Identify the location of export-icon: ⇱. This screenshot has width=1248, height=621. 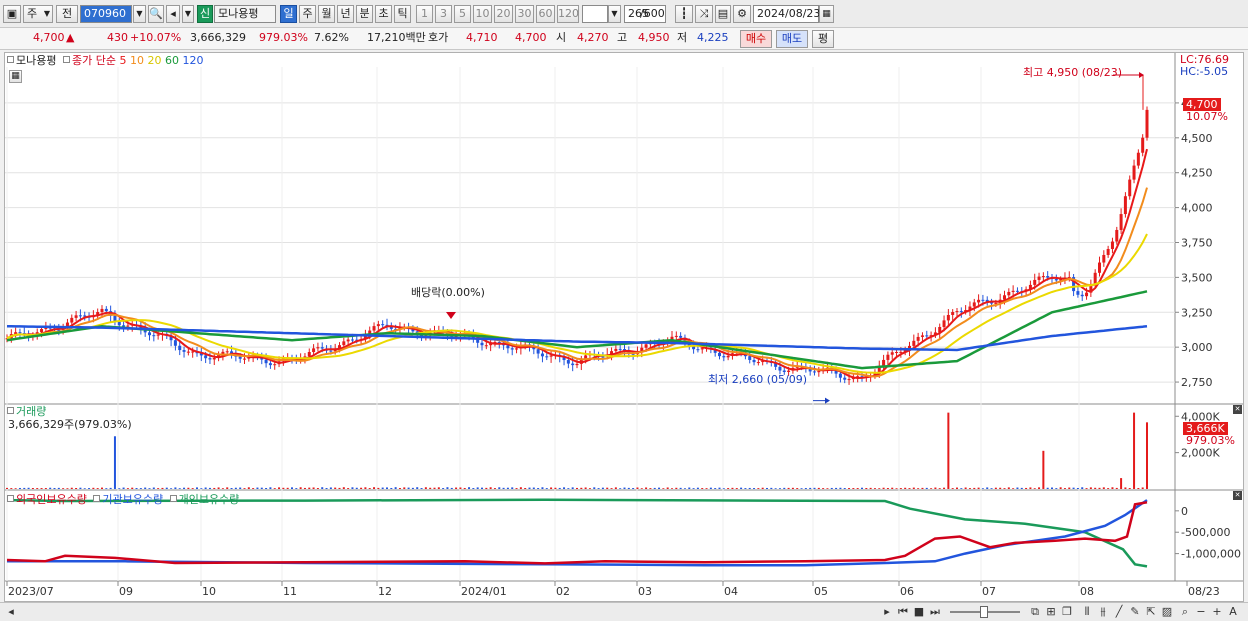
(1151, 612).